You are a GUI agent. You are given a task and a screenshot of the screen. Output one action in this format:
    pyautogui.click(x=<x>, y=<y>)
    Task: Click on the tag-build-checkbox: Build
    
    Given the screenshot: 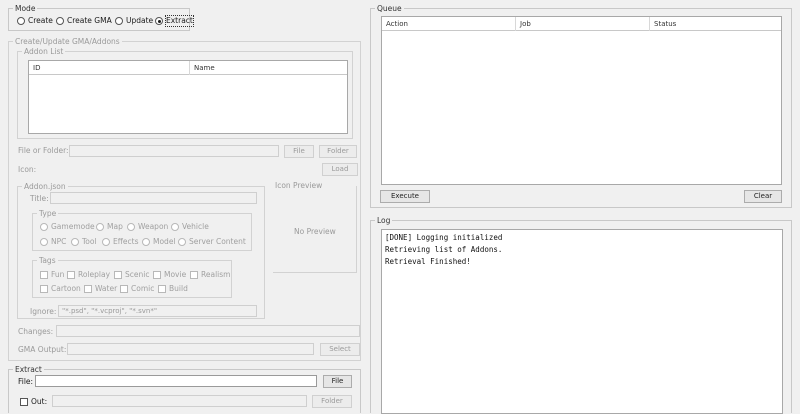 What is the action you would take?
    pyautogui.click(x=173, y=289)
    